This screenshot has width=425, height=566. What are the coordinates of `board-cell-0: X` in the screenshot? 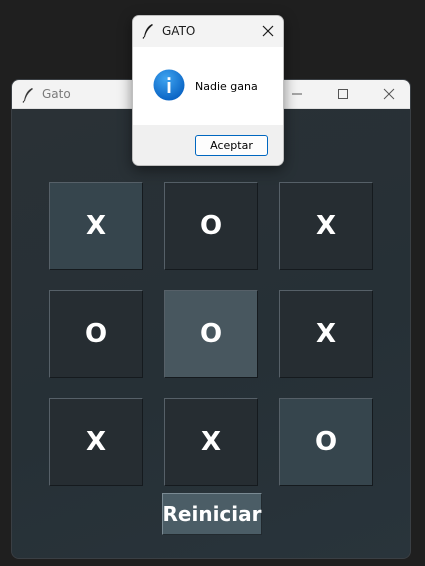 It's located at (96, 226).